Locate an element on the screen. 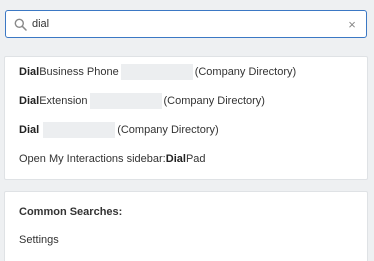  result-dial-contact: Dial (Company Directory) is located at coordinates (119, 130).